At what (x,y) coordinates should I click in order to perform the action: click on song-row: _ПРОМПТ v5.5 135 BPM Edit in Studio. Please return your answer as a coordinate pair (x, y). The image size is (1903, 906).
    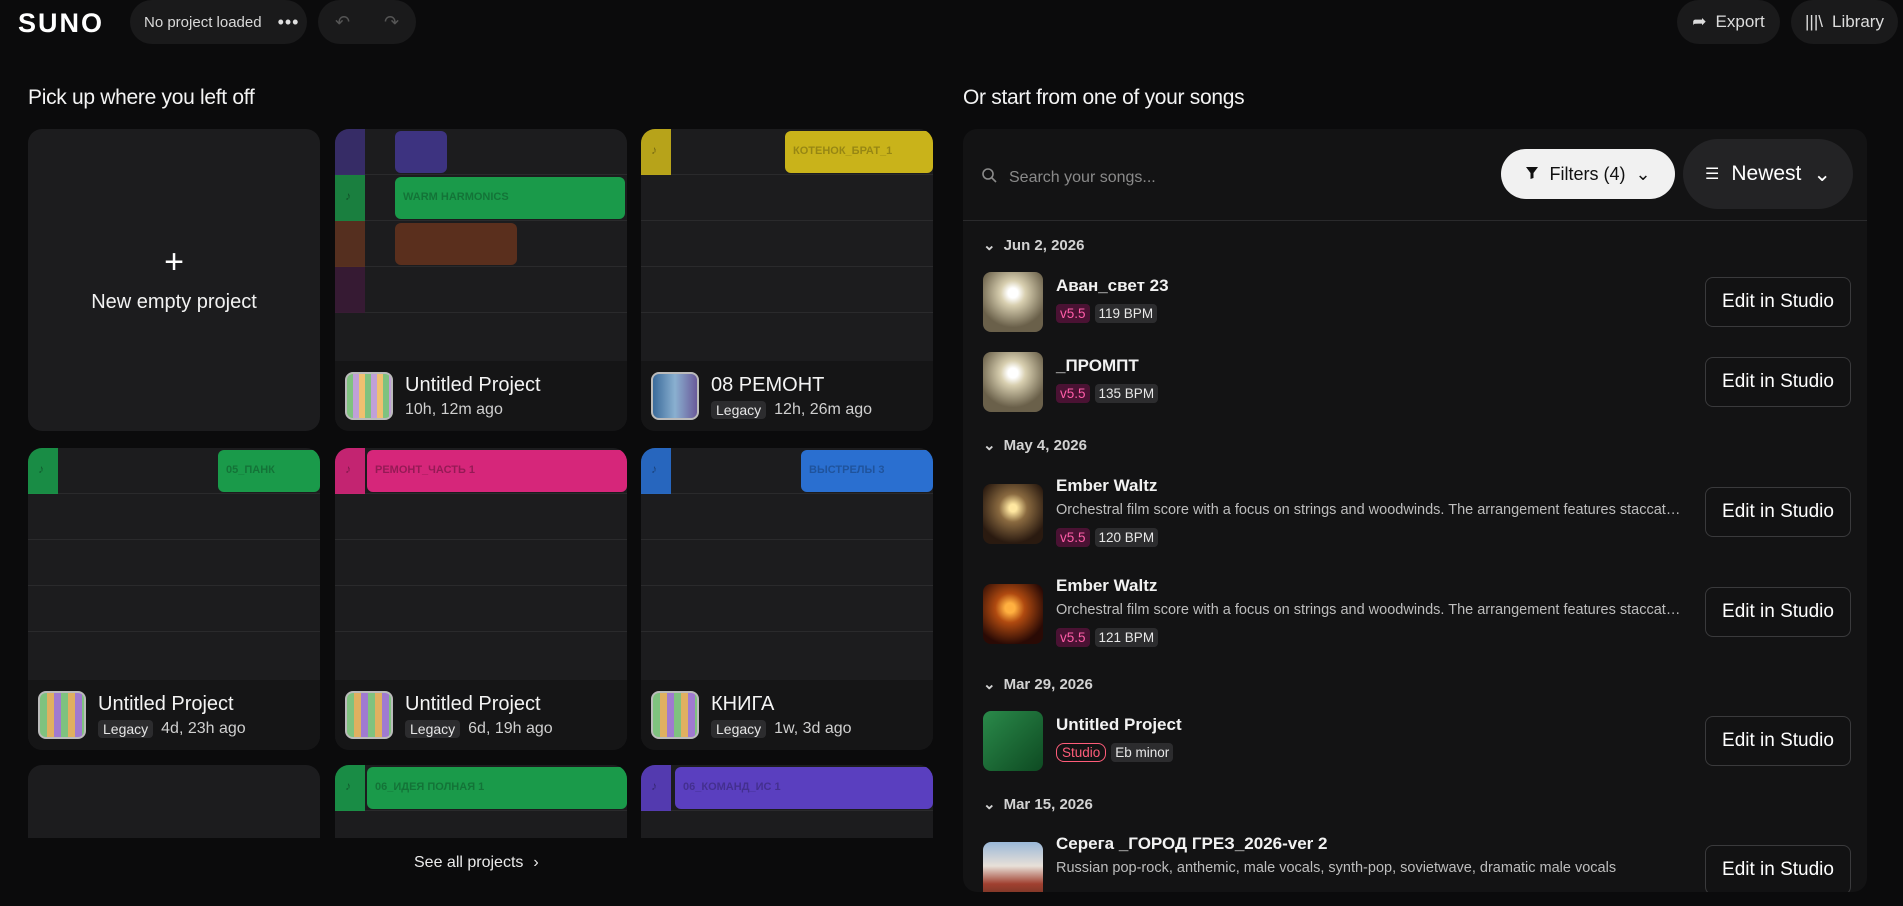
    Looking at the image, I should click on (1417, 382).